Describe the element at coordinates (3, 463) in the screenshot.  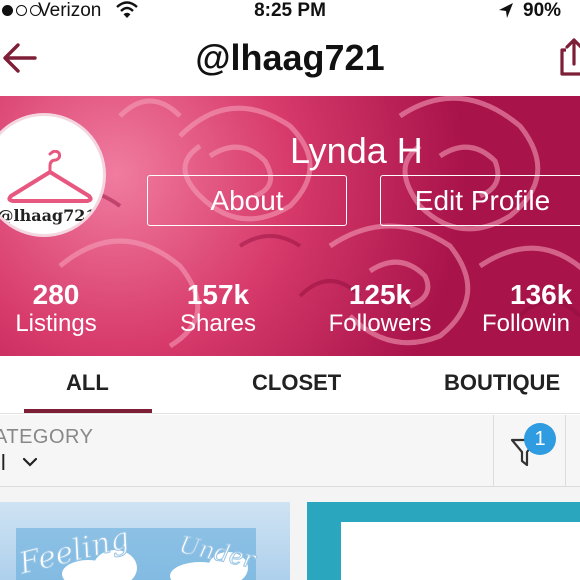
I see `category-dropdown: ll` at that location.